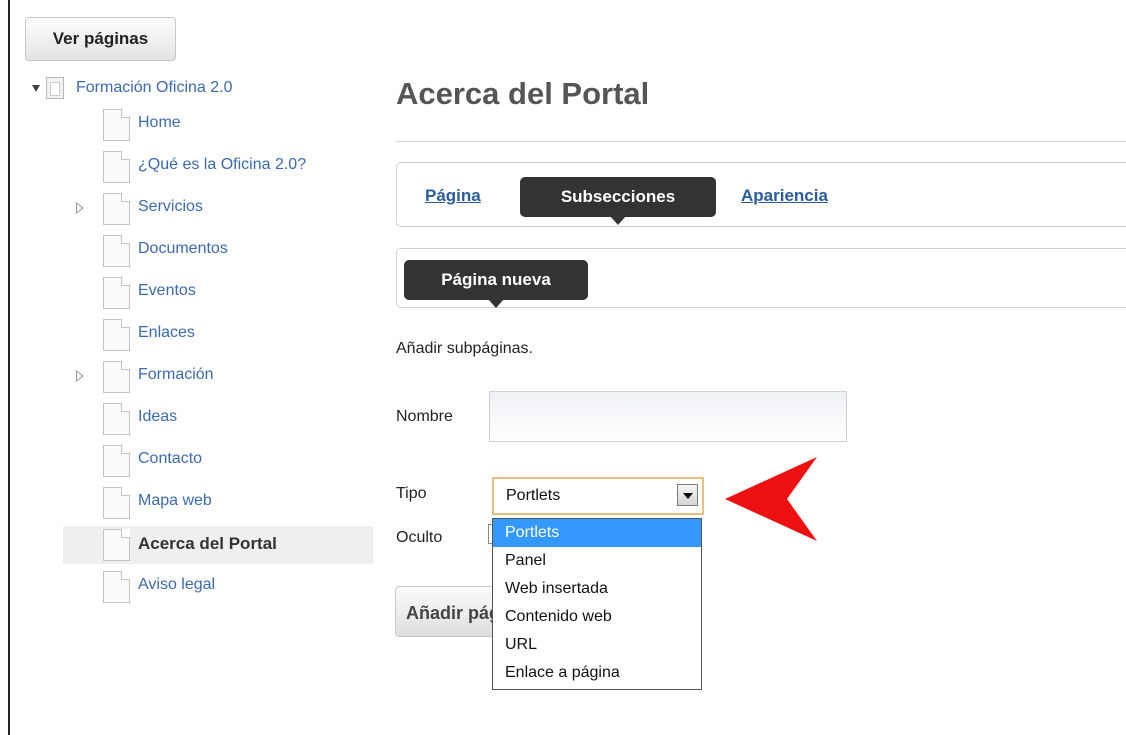 Image resolution: width=1126 pixels, height=735 pixels. I want to click on view-pages-button: Ver páginas, so click(100, 39).